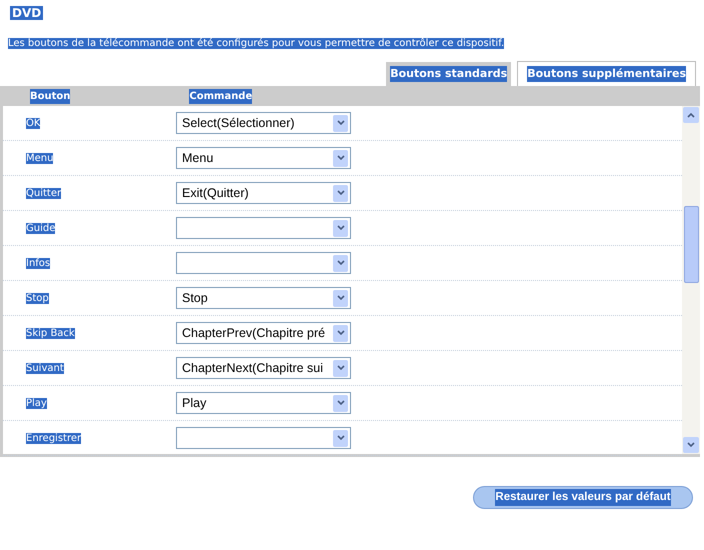 The image size is (704, 550). Describe the element at coordinates (220, 96) in the screenshot. I see `column-header: Commande` at that location.